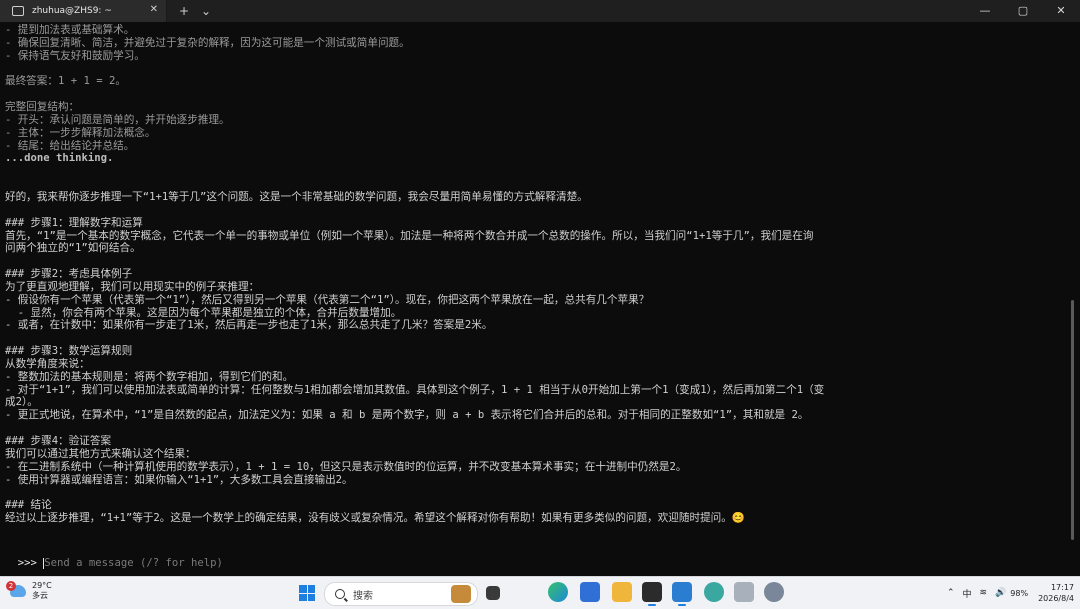 The height and width of the screenshot is (609, 1080). Describe the element at coordinates (682, 594) in the screenshot. I see `vscode-icon` at that location.